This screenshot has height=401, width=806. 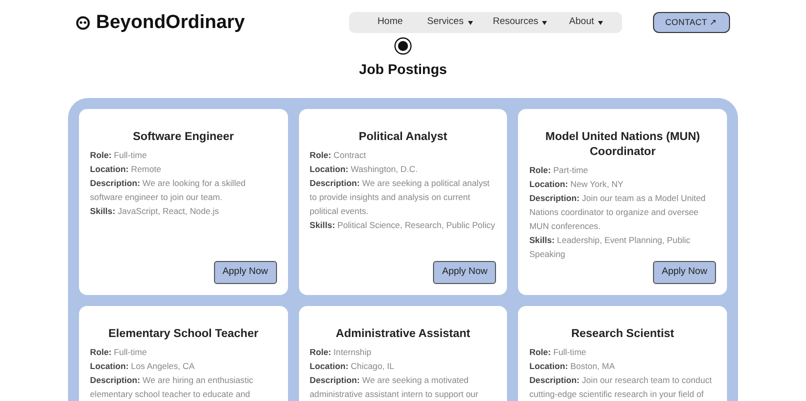 What do you see at coordinates (403, 137) in the screenshot?
I see `job-title: Political Analyst` at bounding box center [403, 137].